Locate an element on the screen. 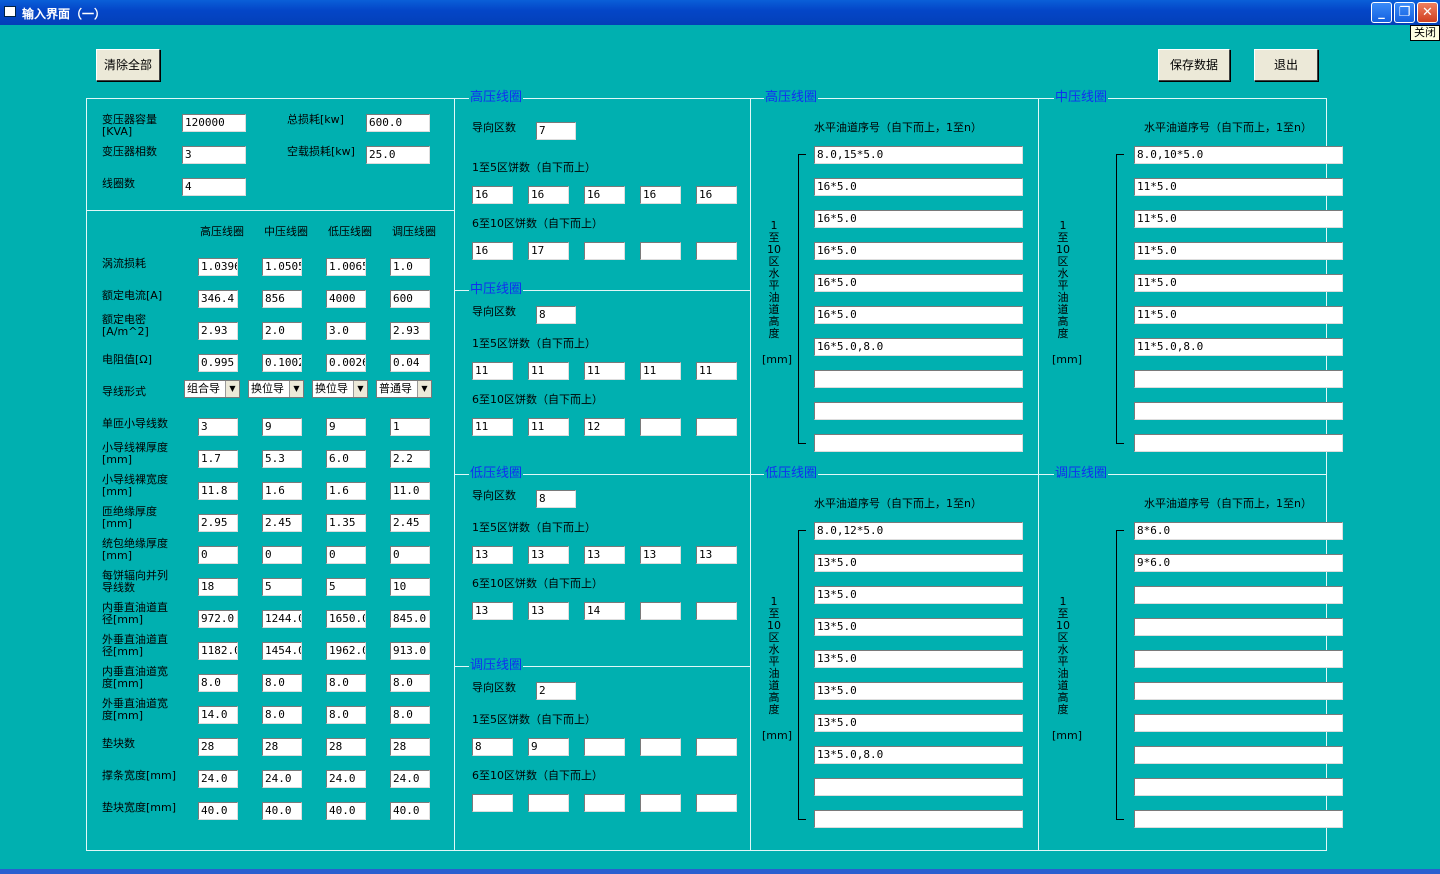 This screenshot has height=874, width=1440. cake-input: 17 is located at coordinates (548, 251).